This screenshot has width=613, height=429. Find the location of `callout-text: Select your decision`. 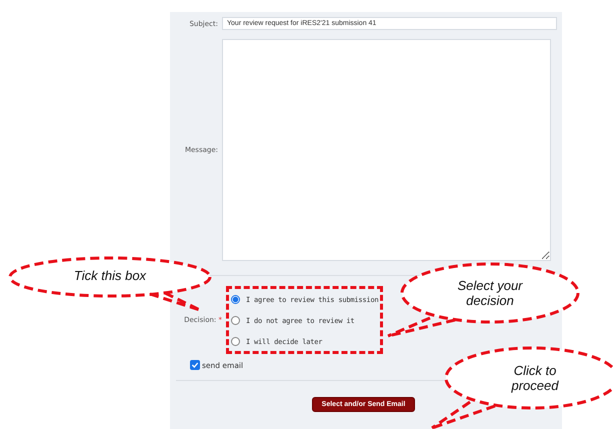

callout-text: Select your decision is located at coordinates (490, 293).